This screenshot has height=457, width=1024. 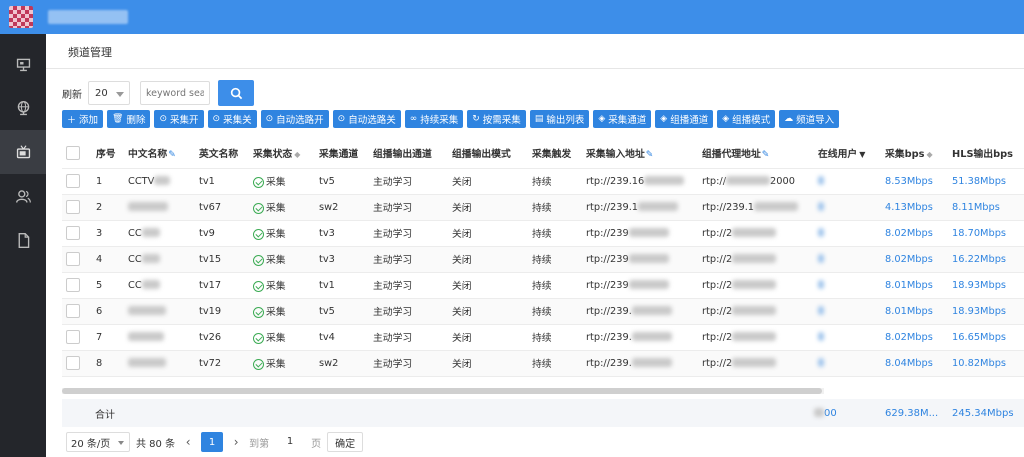 I want to click on column-header: 在线用户 ▼, so click(x=847, y=153).